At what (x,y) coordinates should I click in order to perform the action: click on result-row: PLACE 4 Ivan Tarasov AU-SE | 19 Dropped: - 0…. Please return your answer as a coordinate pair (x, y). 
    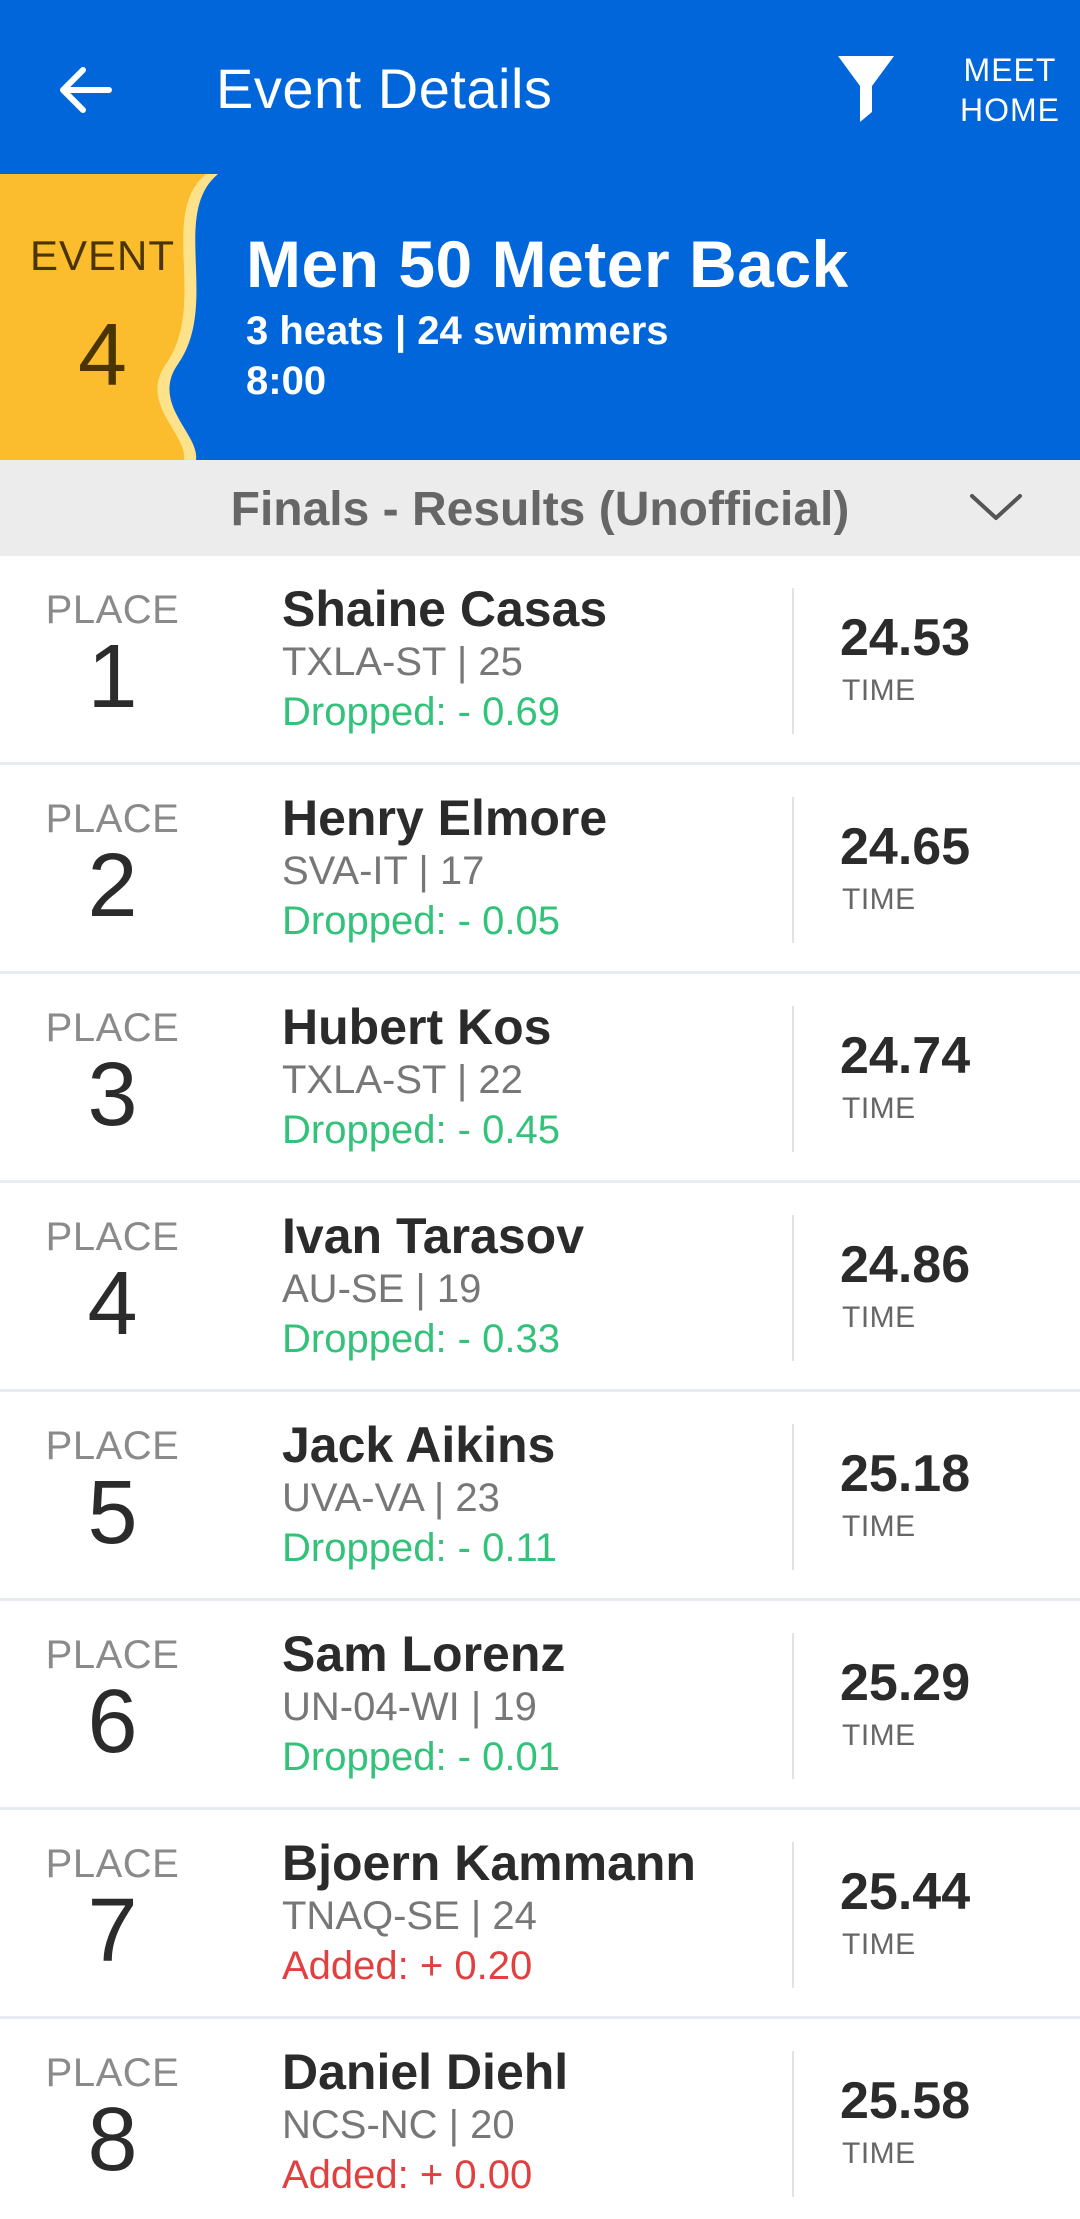
    Looking at the image, I should click on (540, 1287).